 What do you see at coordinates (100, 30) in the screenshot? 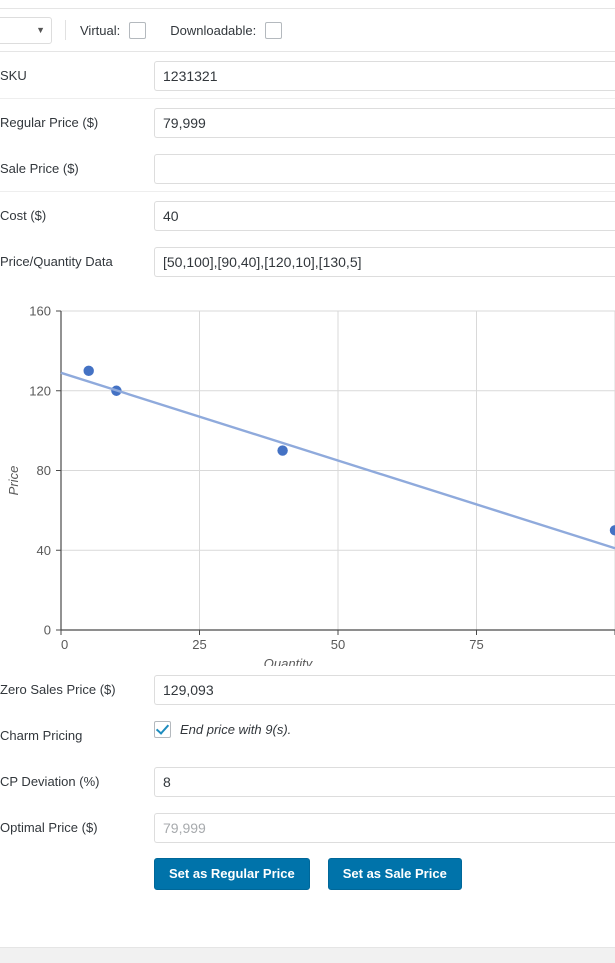
I see `virtual-label: Virtual:` at bounding box center [100, 30].